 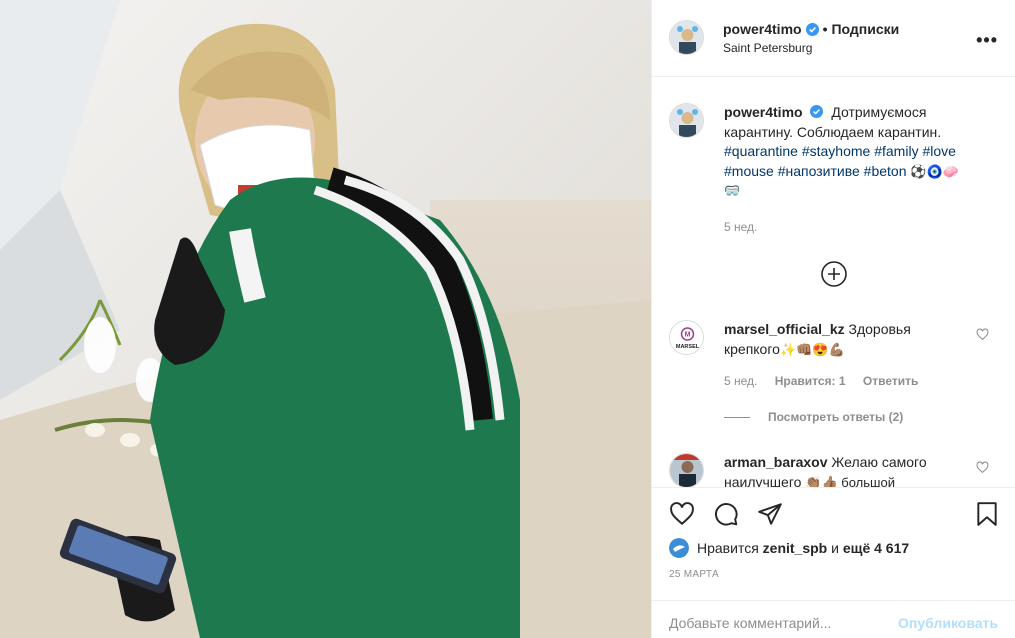 I want to click on more-options-icon: •••, so click(x=987, y=40).